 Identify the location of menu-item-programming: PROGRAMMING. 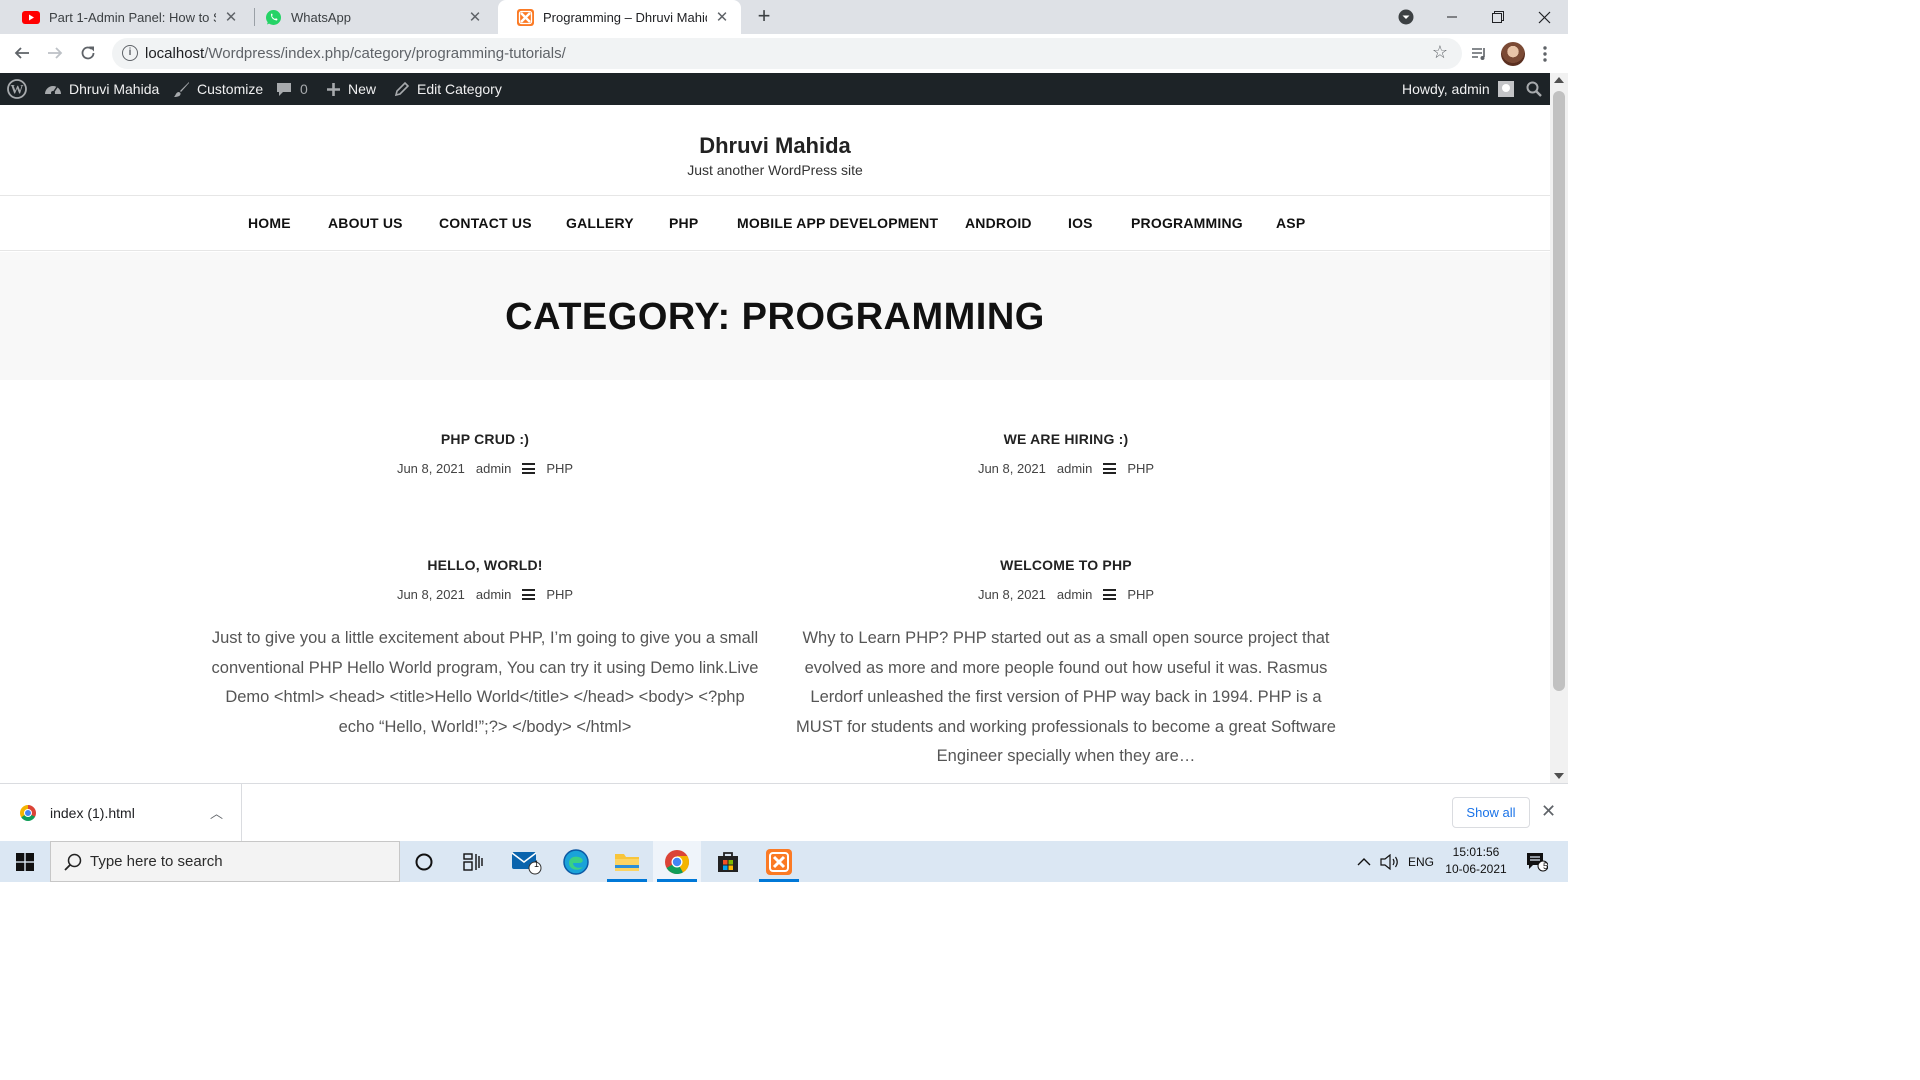
(1187, 223).